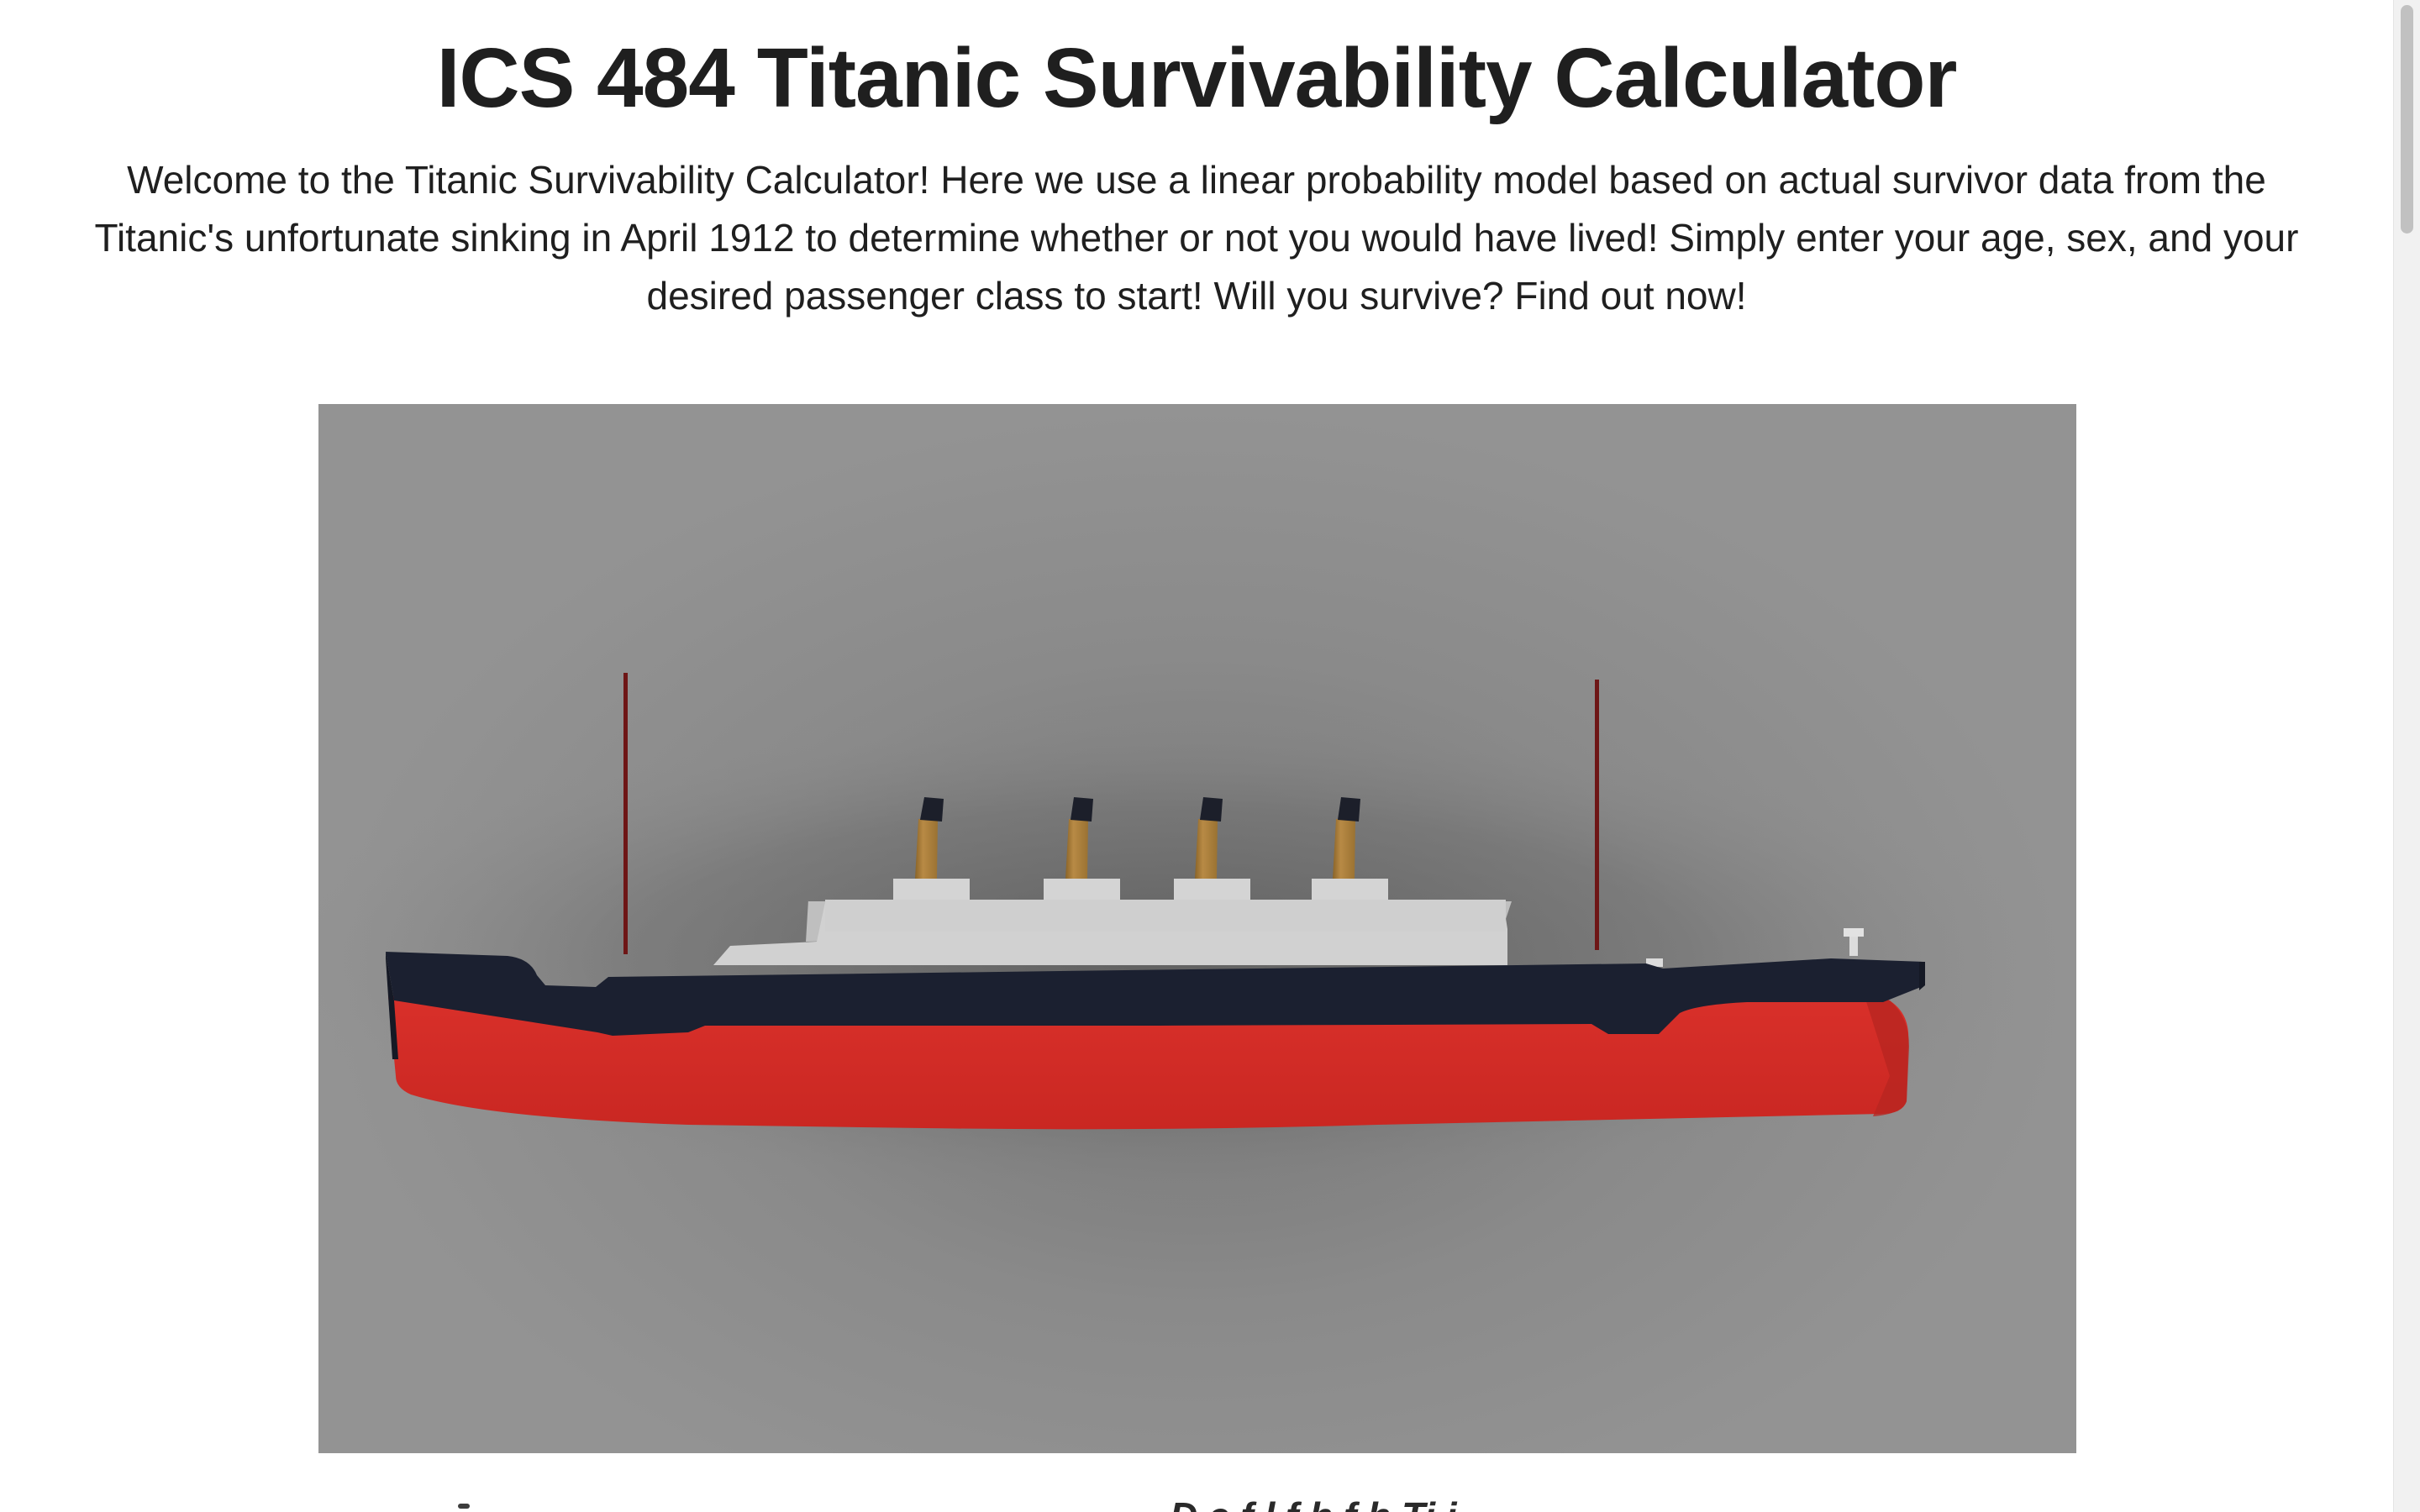  I want to click on fore-mast, so click(626, 813).